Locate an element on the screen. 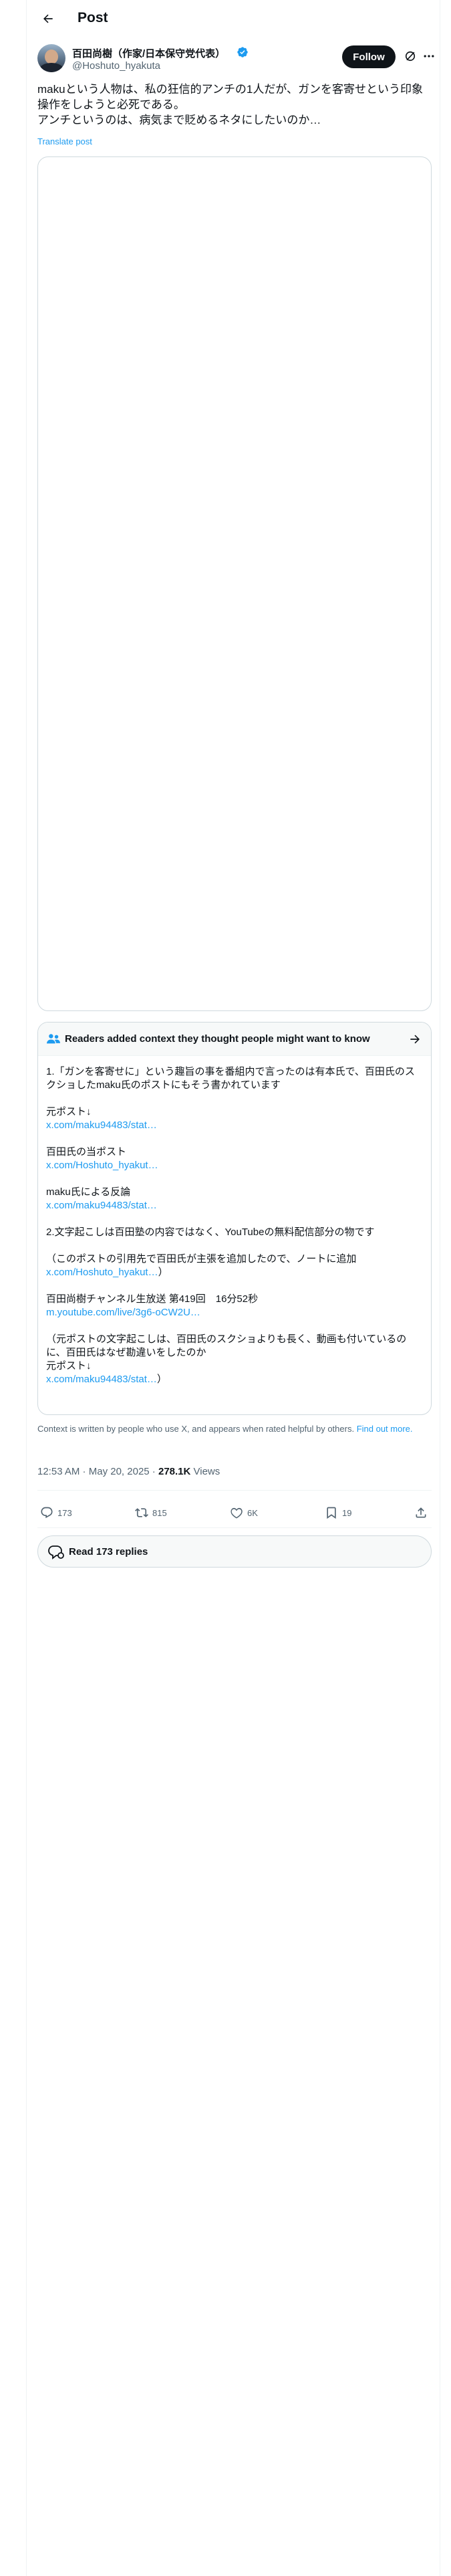 The height and width of the screenshot is (2576, 451). note-text-line: 百田氏の当ポスト is located at coordinates (234, 1153).